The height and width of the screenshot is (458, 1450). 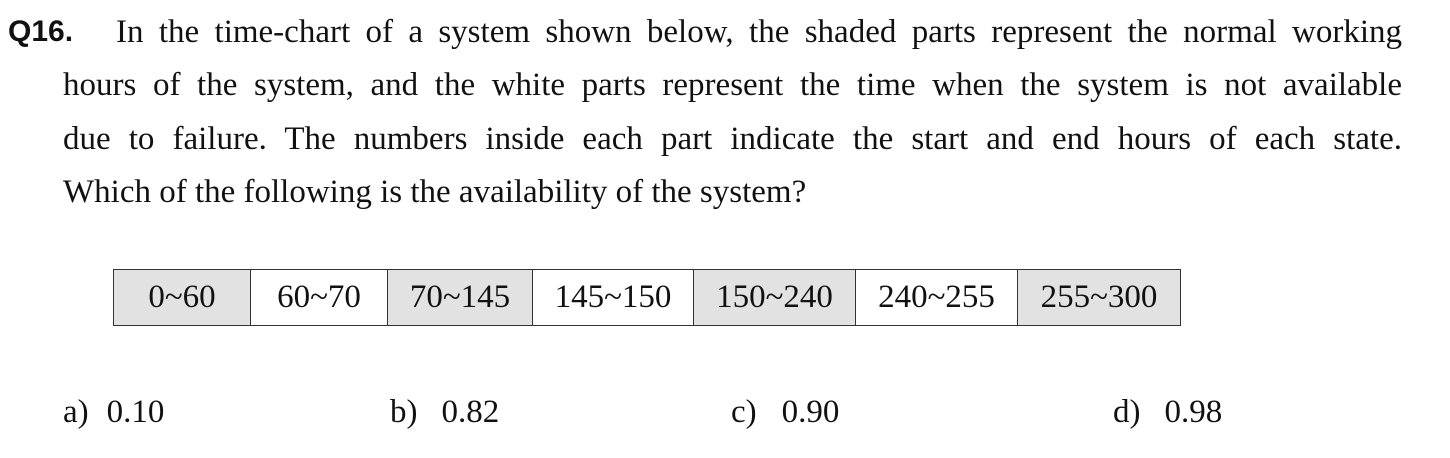 I want to click on option-d-label: d), so click(x=1127, y=412).